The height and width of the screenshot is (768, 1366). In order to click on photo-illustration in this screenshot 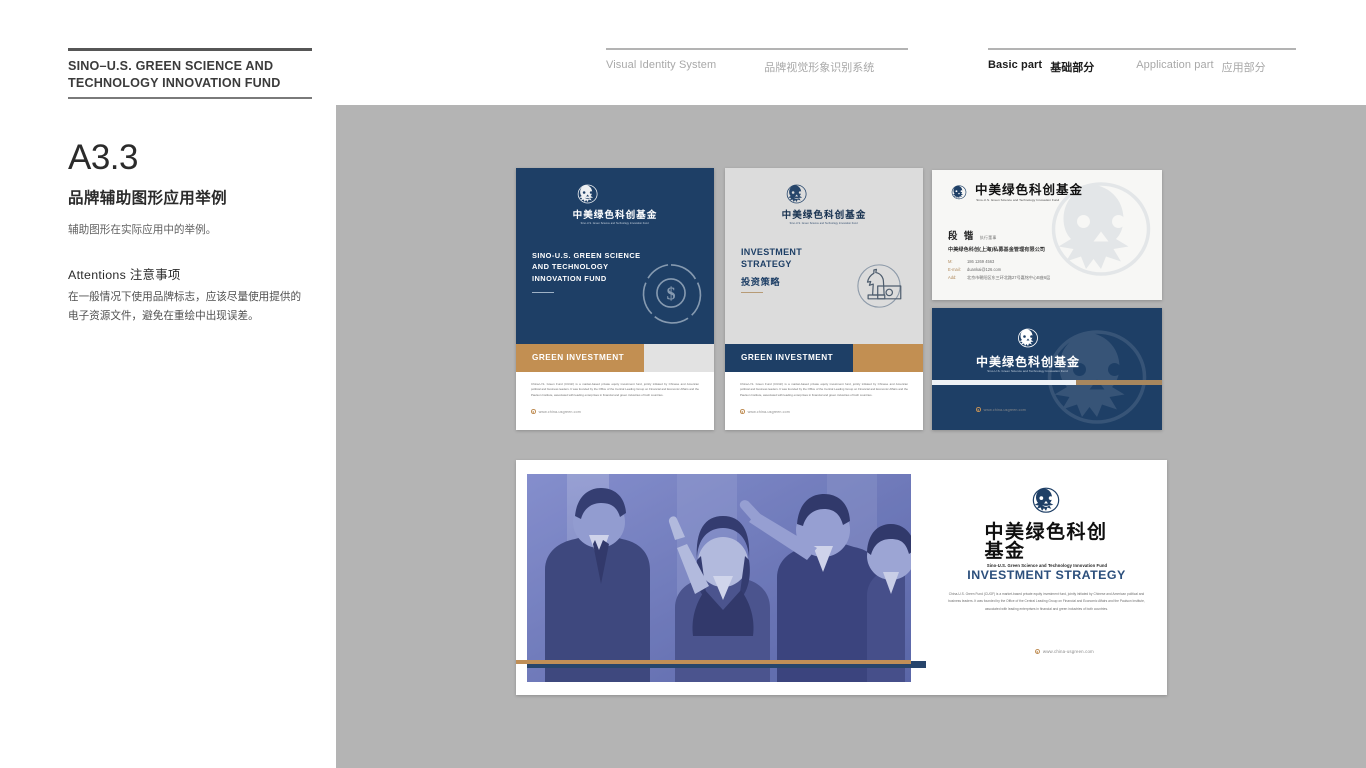, I will do `click(719, 578)`.